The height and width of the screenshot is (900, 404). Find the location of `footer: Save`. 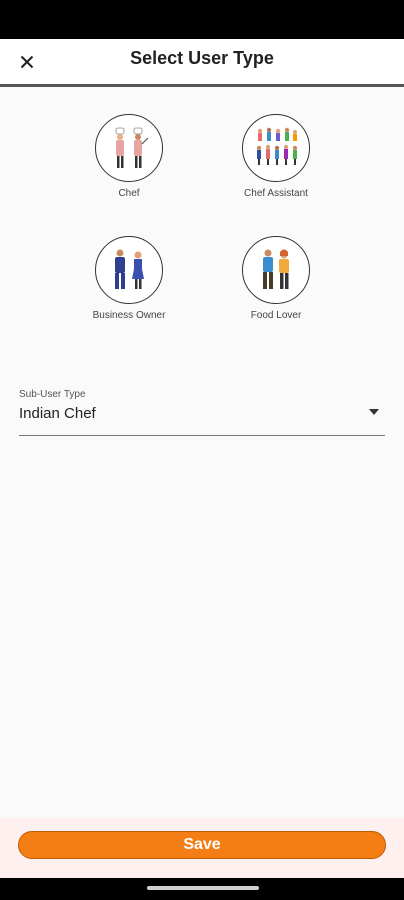

footer: Save is located at coordinates (202, 848).